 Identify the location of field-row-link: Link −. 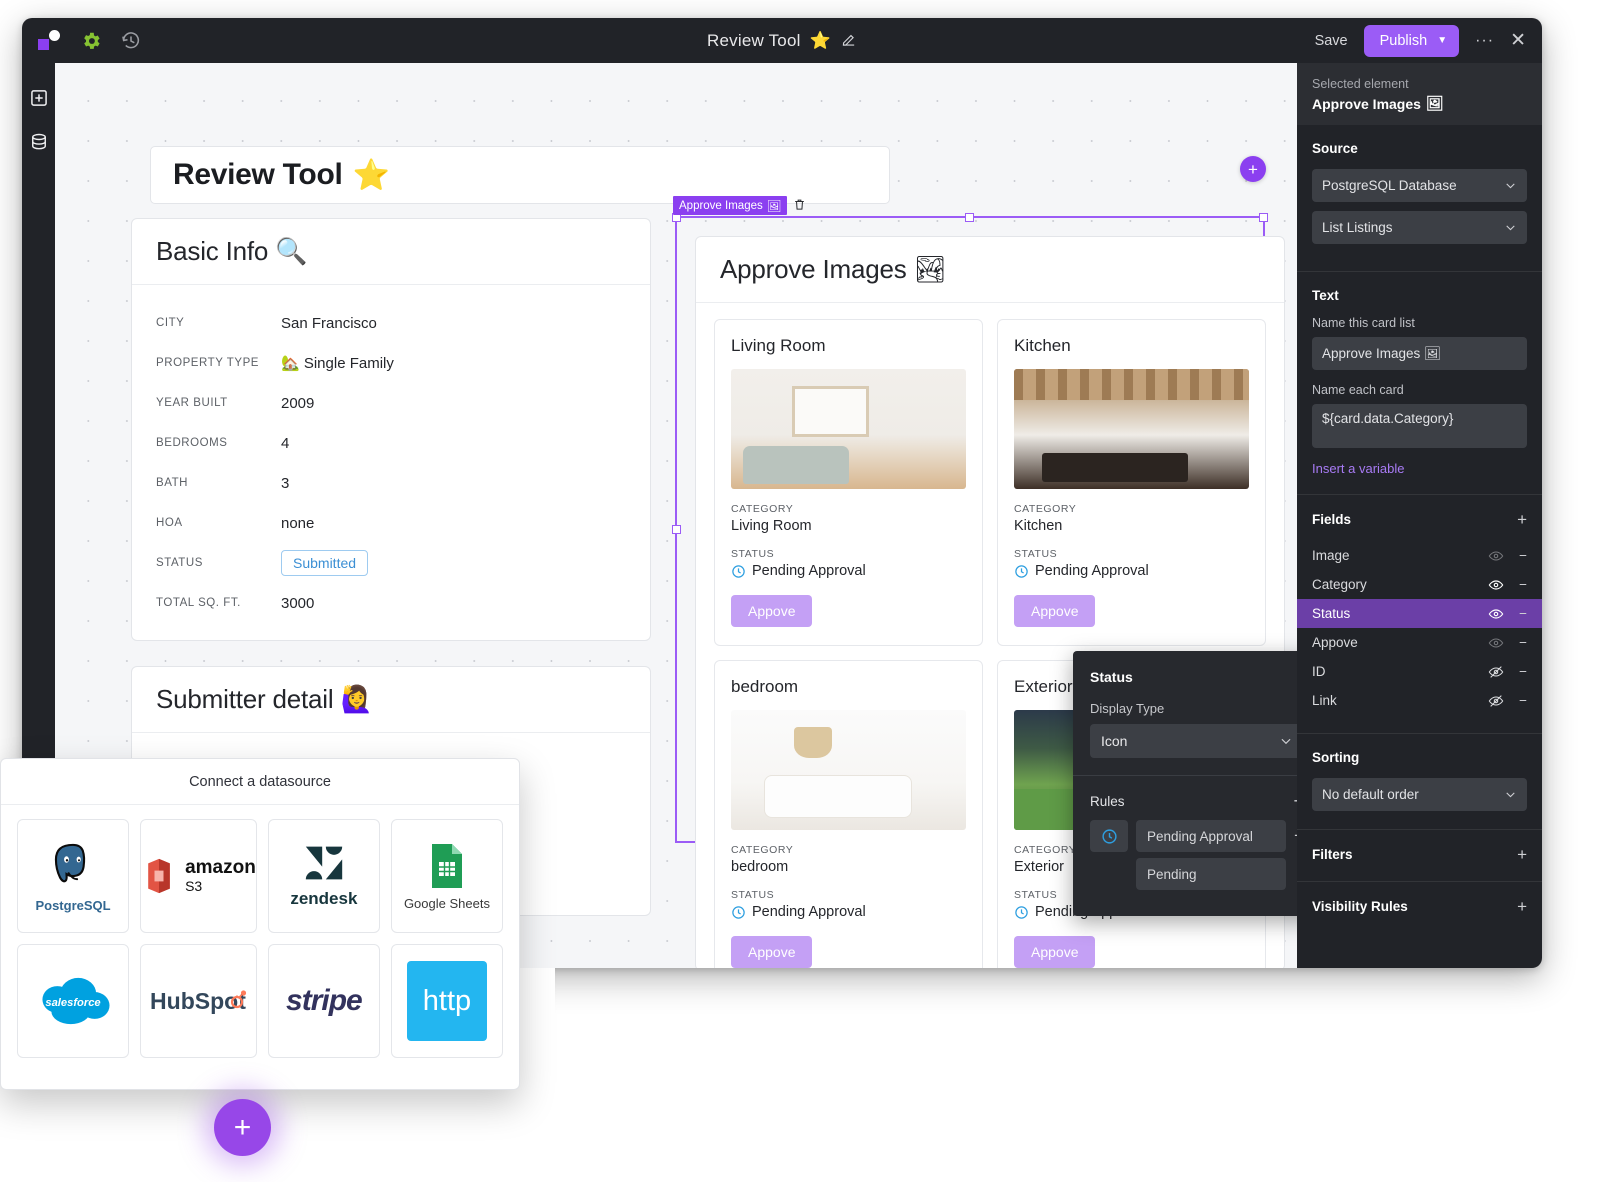
(1419, 700).